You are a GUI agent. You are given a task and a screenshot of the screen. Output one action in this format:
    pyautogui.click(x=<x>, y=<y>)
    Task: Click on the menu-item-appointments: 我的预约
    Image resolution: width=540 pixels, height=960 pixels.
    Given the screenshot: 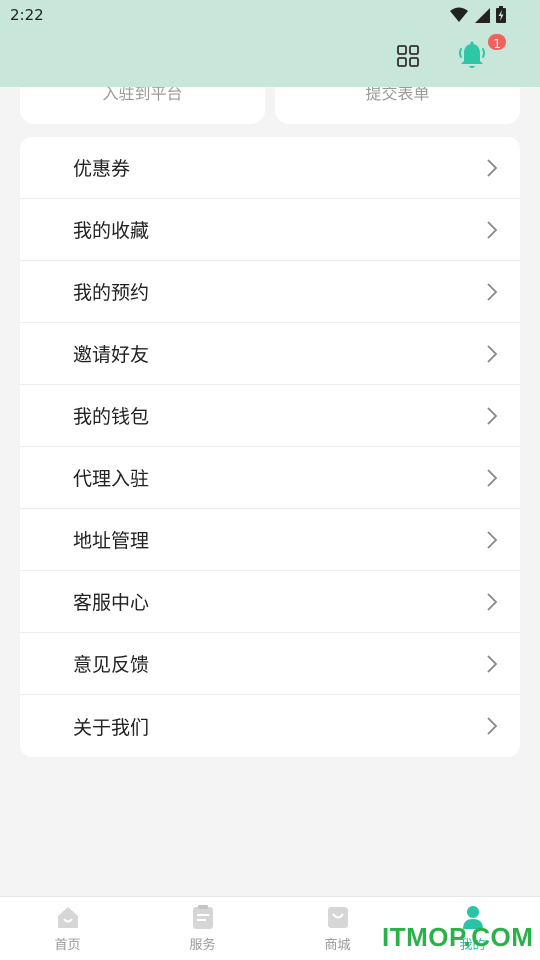 What is the action you would take?
    pyautogui.click(x=270, y=292)
    